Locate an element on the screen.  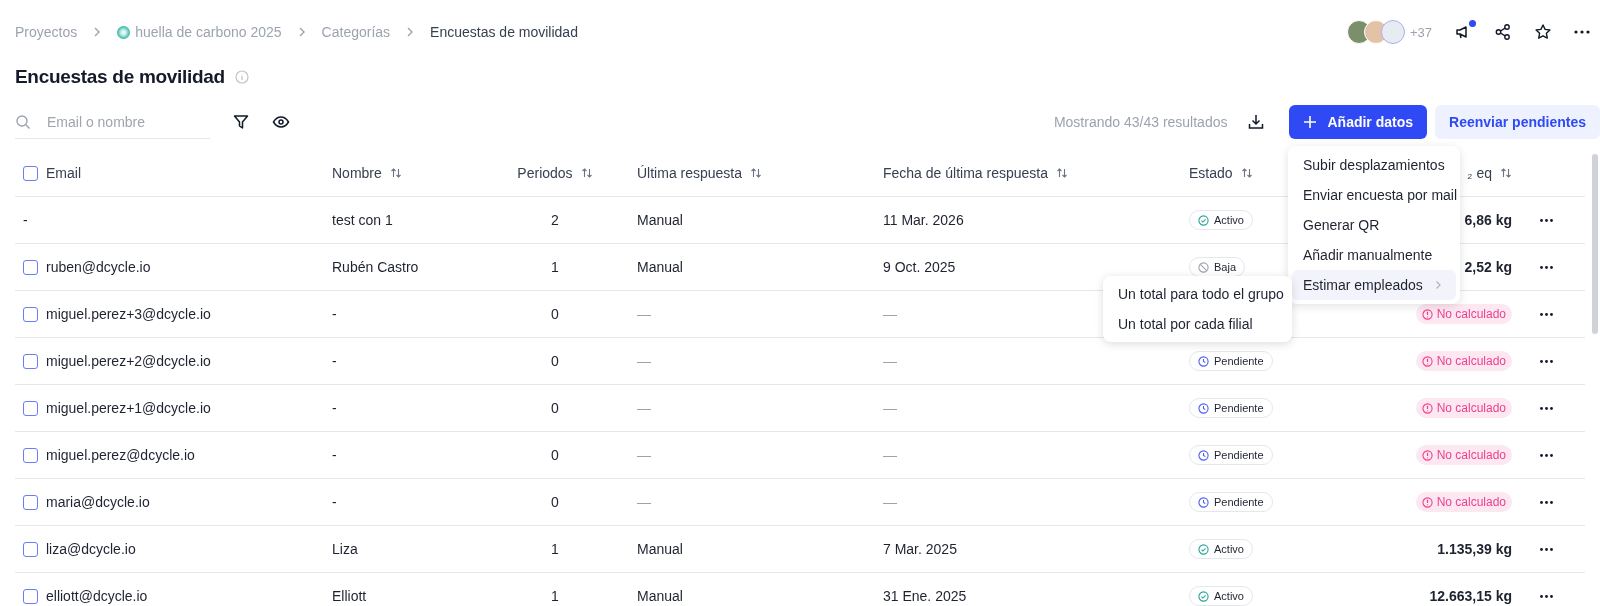
menu-item: Un total para todo el grupo is located at coordinates (1197, 294).